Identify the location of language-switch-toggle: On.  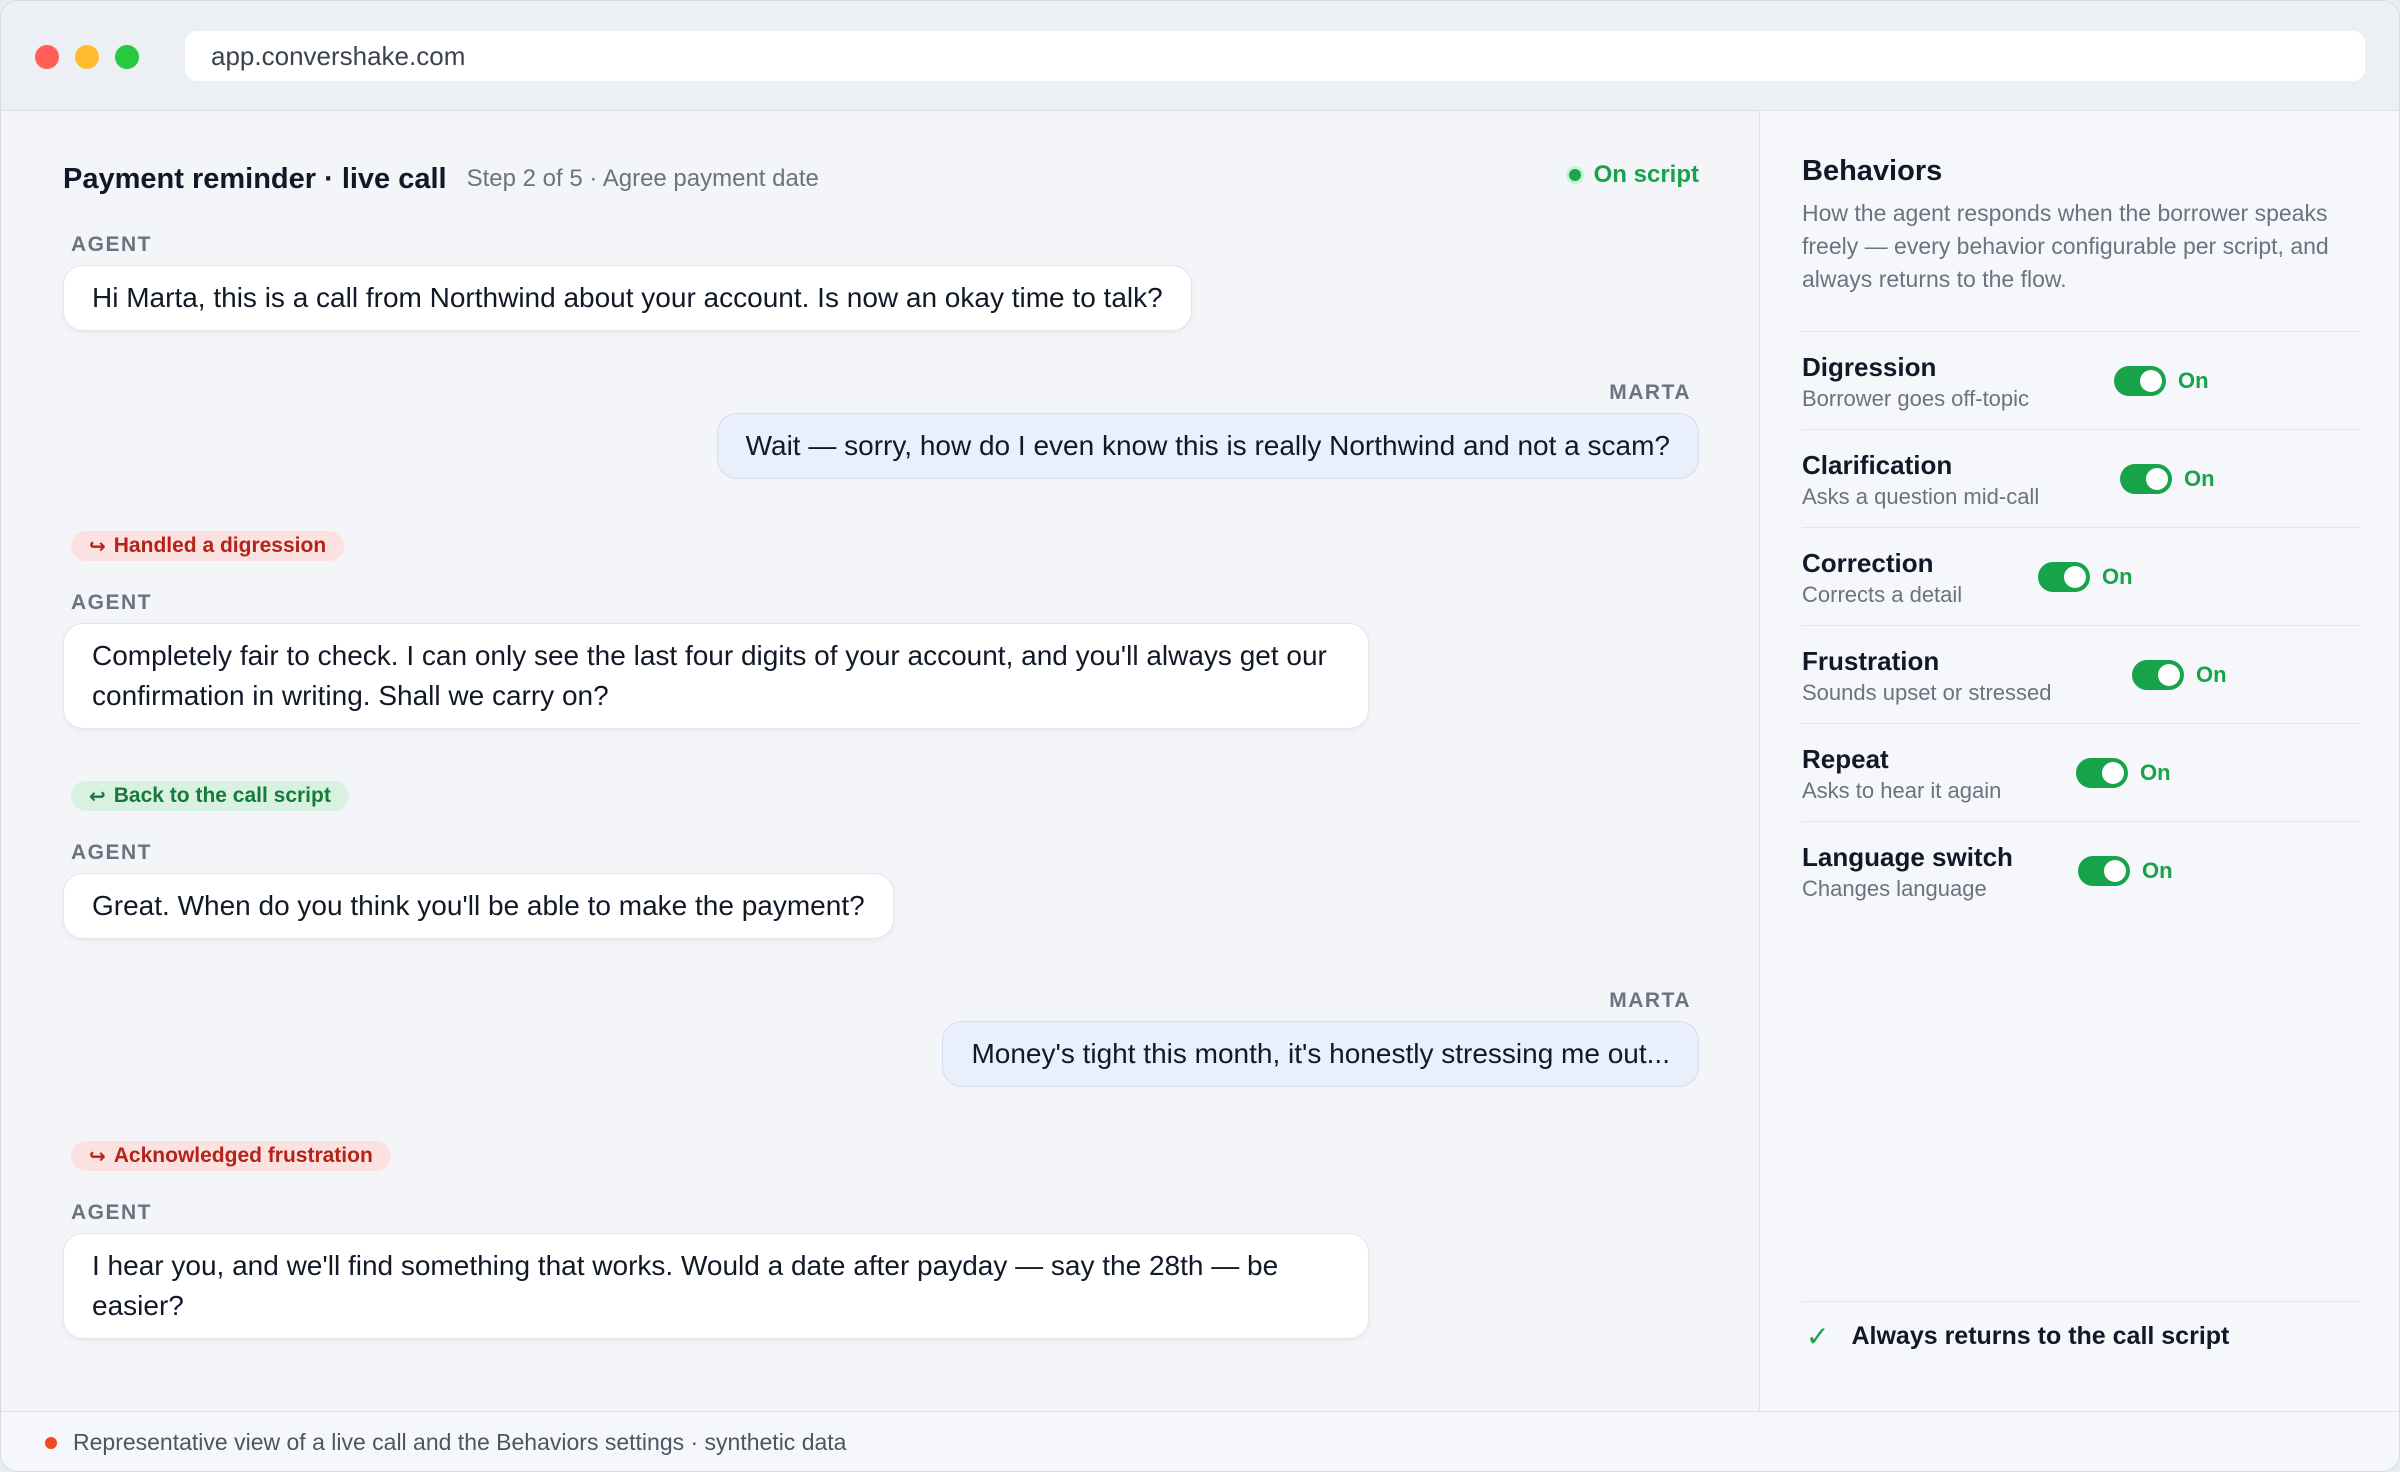
(2125, 871).